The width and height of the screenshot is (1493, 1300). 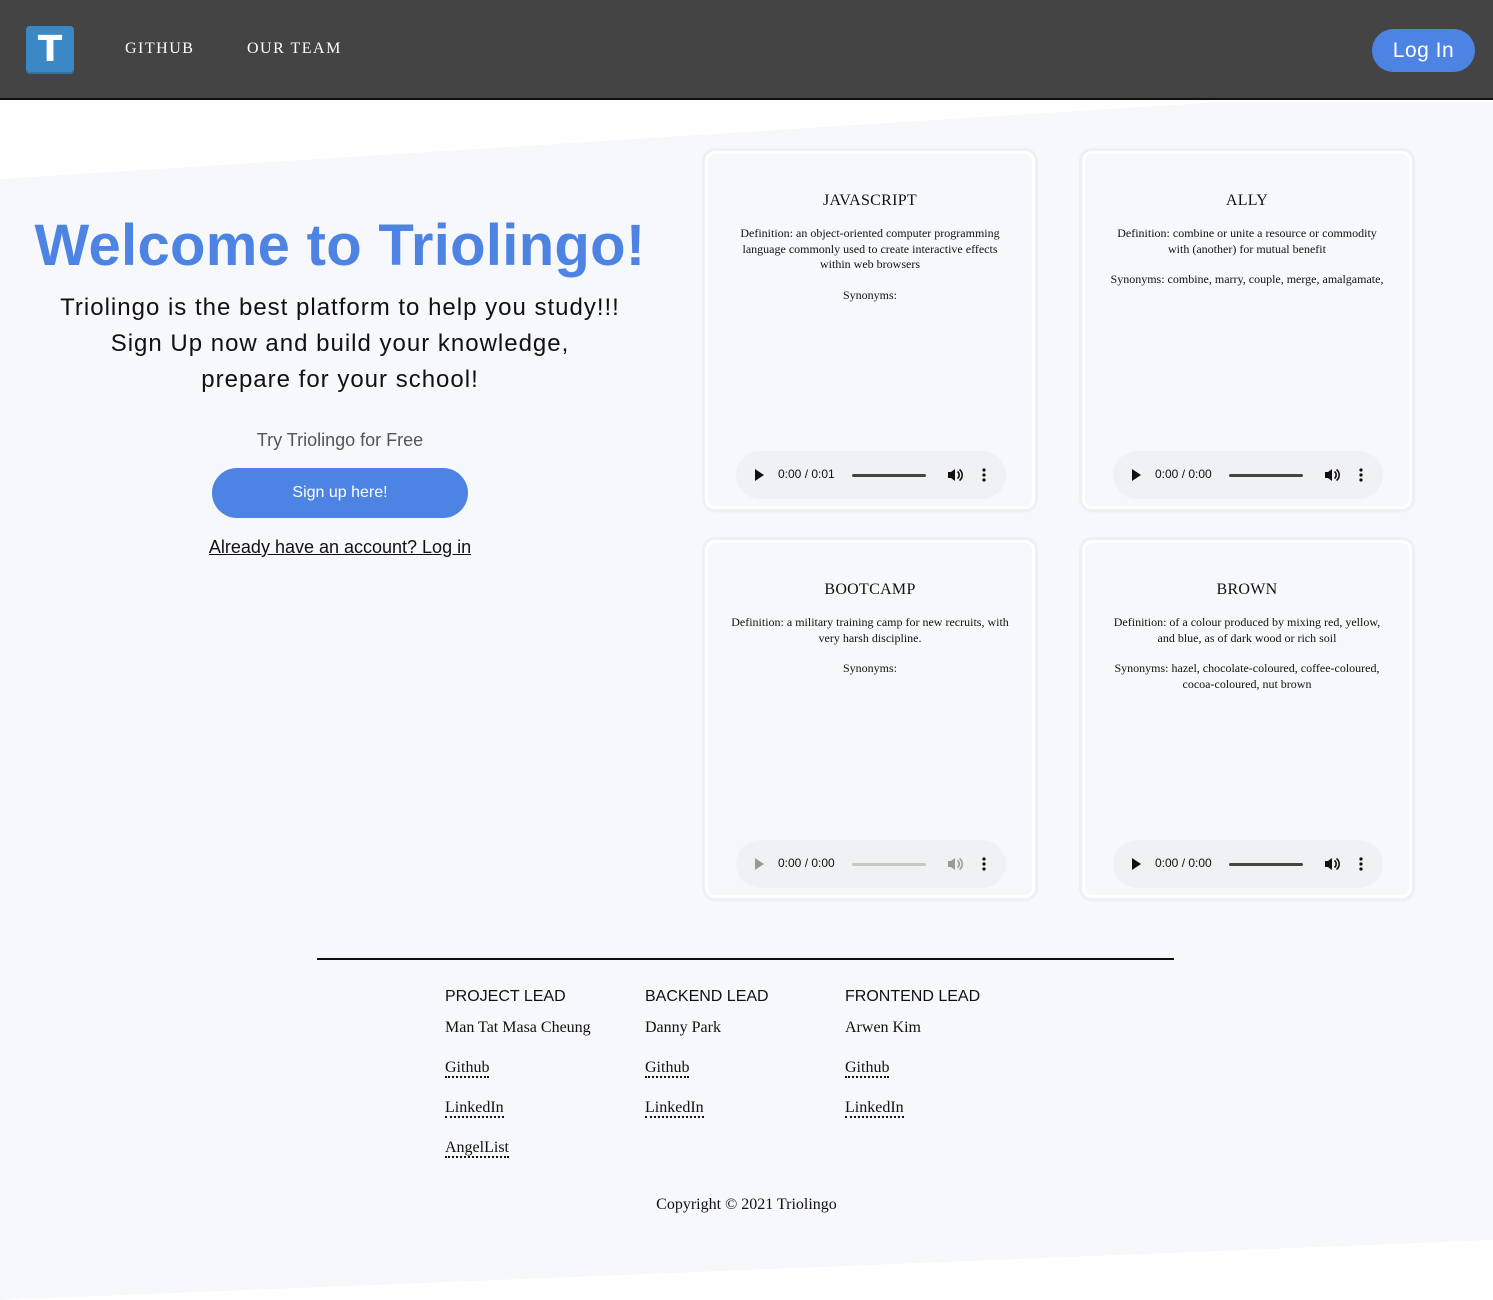 I want to click on hero-subtitle-line: Sign Up now and build your knowledge,, so click(x=340, y=343).